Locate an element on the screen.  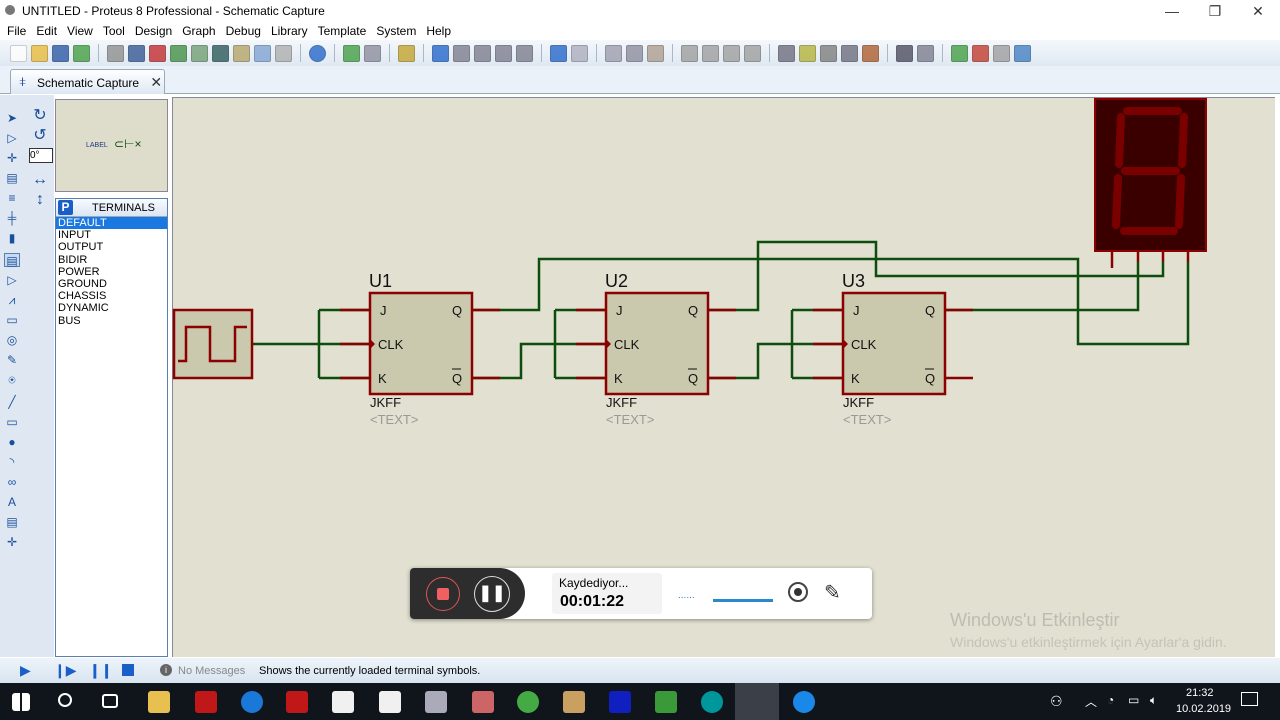
play-button: ▶ is located at coordinates (25, 670).